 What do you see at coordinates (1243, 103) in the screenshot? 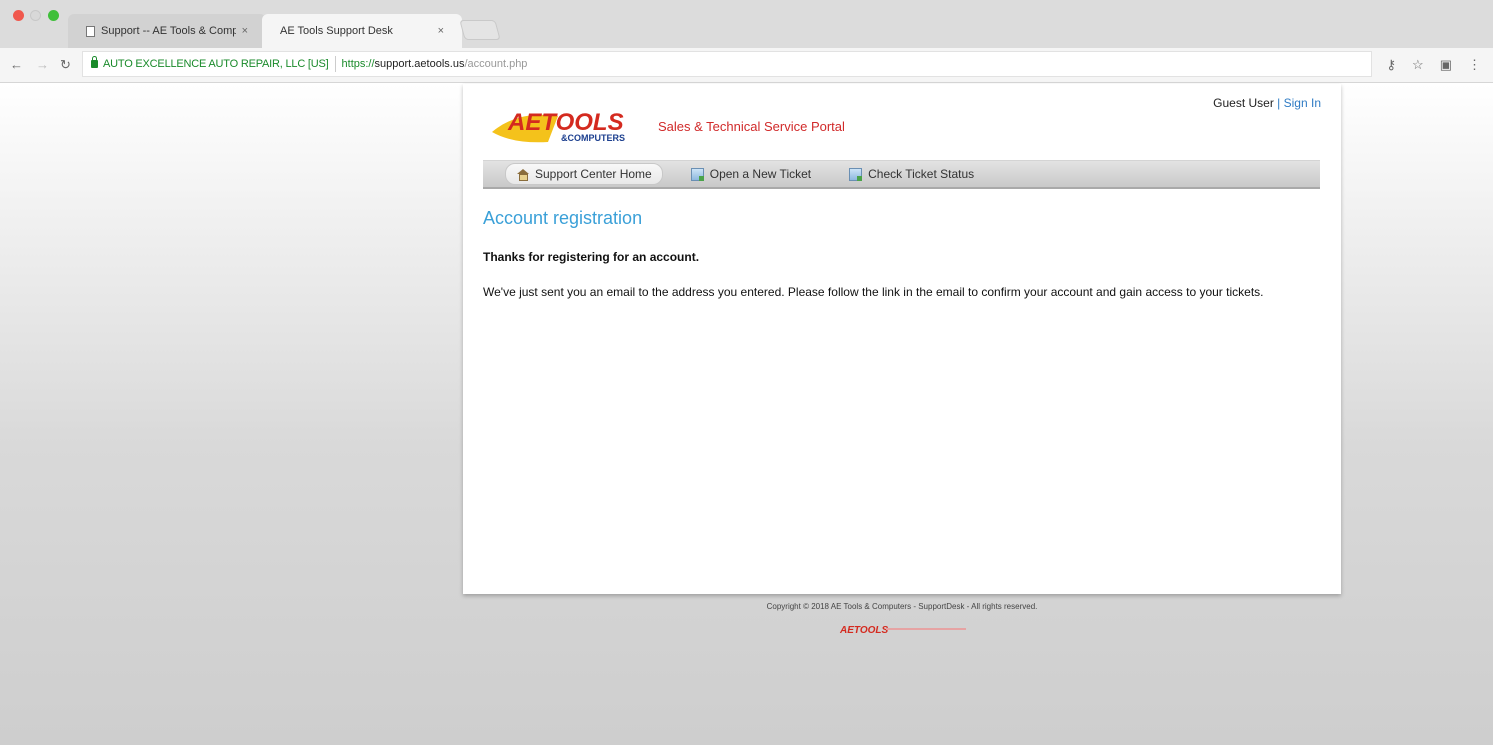
I see `guest-user-label: Guest User` at bounding box center [1243, 103].